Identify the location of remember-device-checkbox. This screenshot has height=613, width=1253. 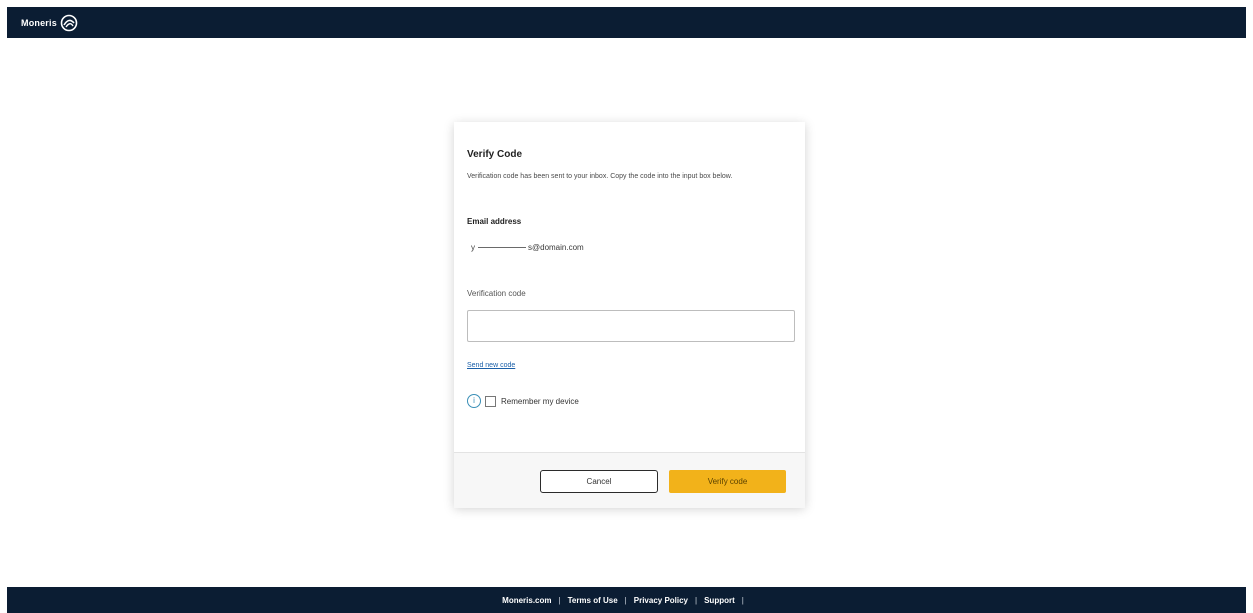
(490, 401).